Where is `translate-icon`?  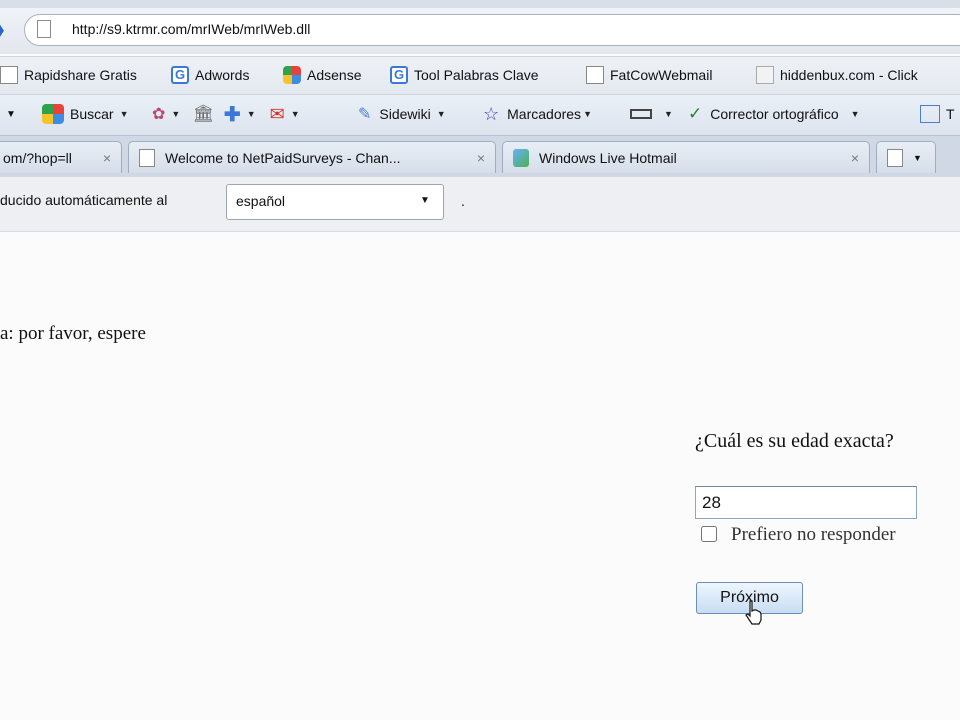
translate-icon is located at coordinates (930, 114).